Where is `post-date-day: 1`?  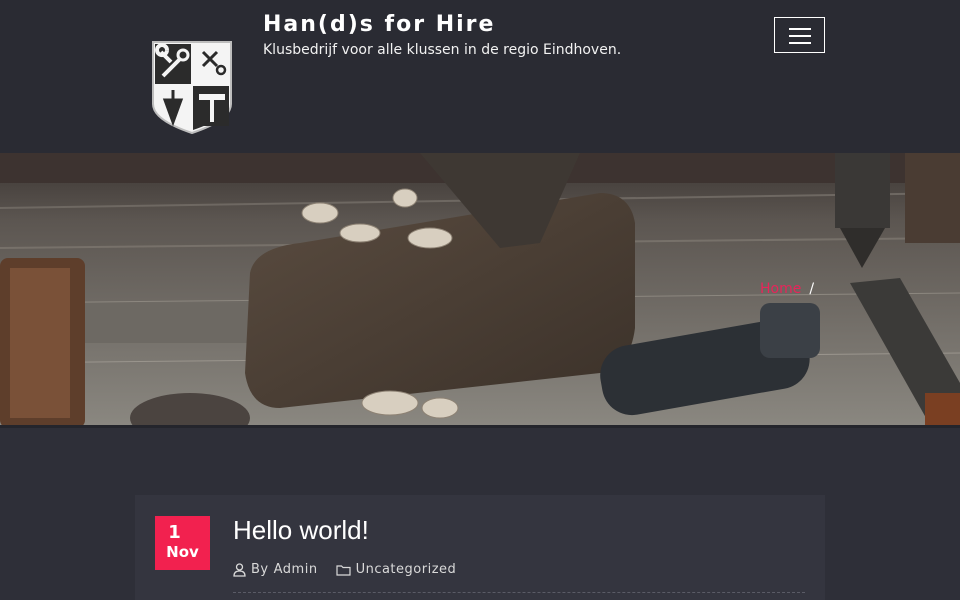
post-date-day: 1 is located at coordinates (174, 532).